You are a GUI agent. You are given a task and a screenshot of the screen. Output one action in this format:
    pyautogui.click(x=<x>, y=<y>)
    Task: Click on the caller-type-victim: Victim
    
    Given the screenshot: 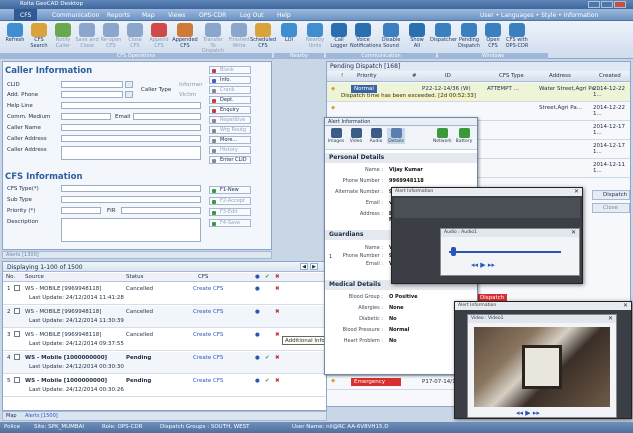 What is the action you would take?
    pyautogui.click(x=187, y=95)
    